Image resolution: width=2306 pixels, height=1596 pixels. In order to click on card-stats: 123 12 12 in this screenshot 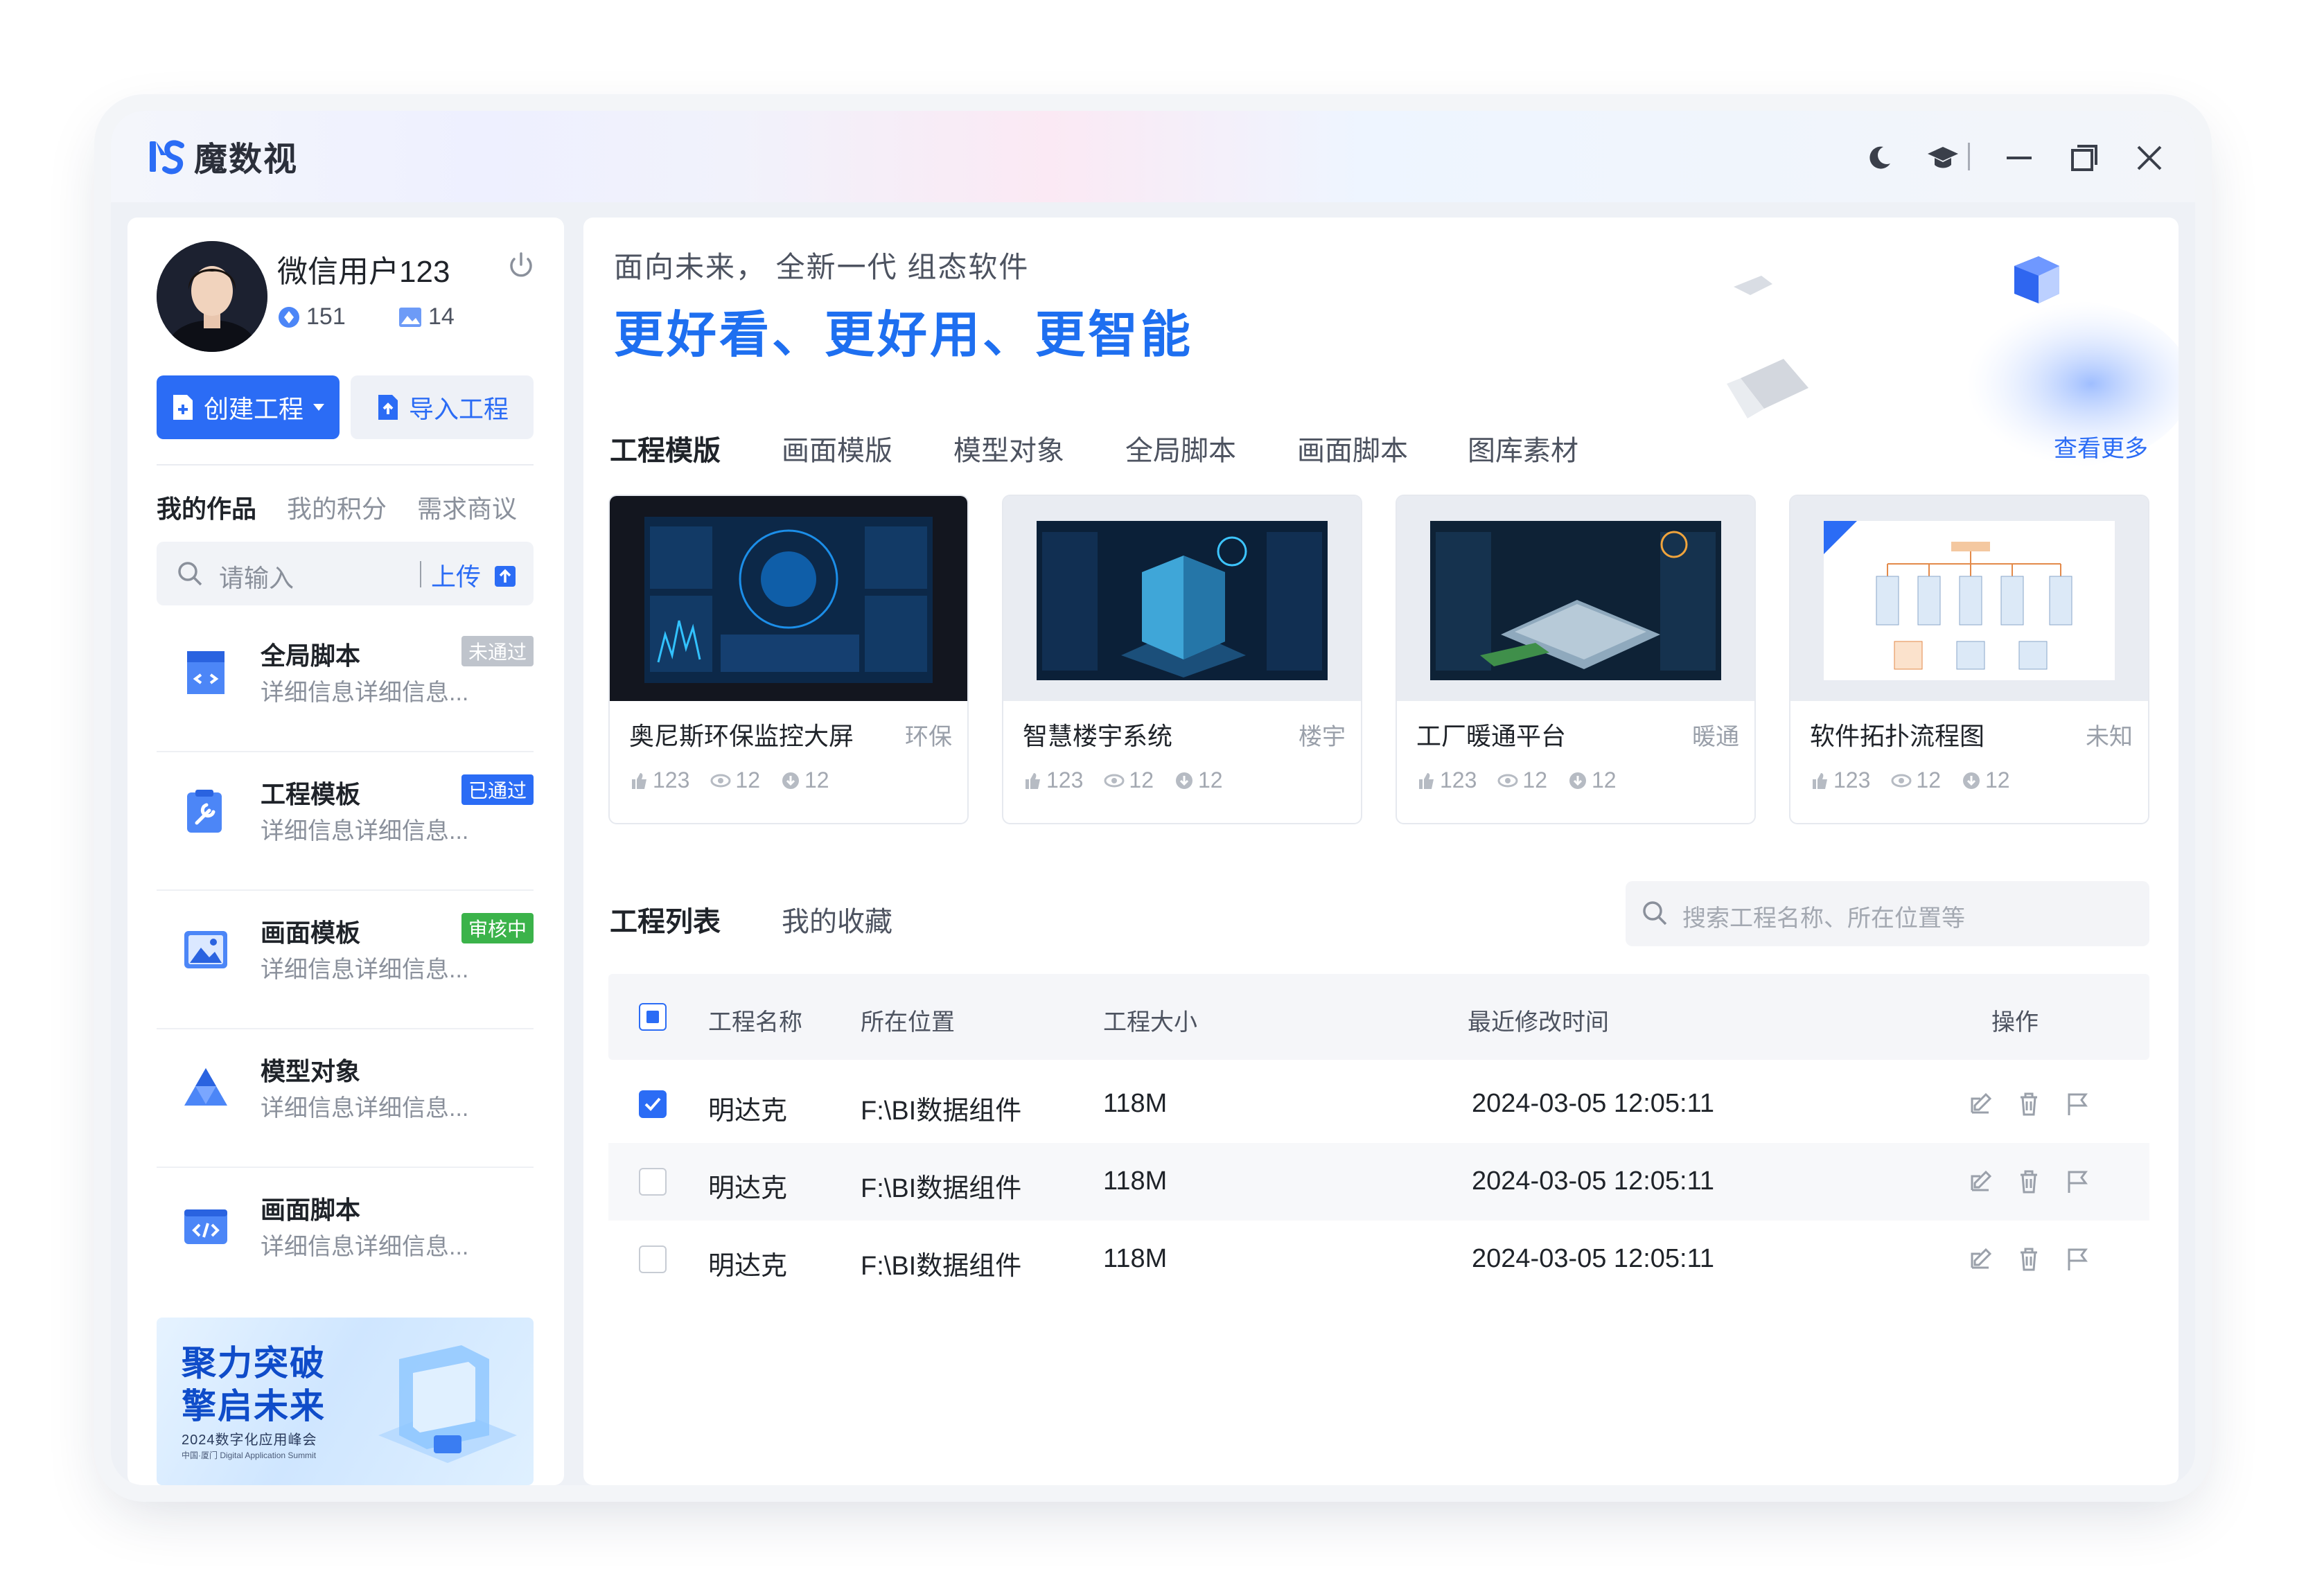, I will do `click(1910, 780)`.